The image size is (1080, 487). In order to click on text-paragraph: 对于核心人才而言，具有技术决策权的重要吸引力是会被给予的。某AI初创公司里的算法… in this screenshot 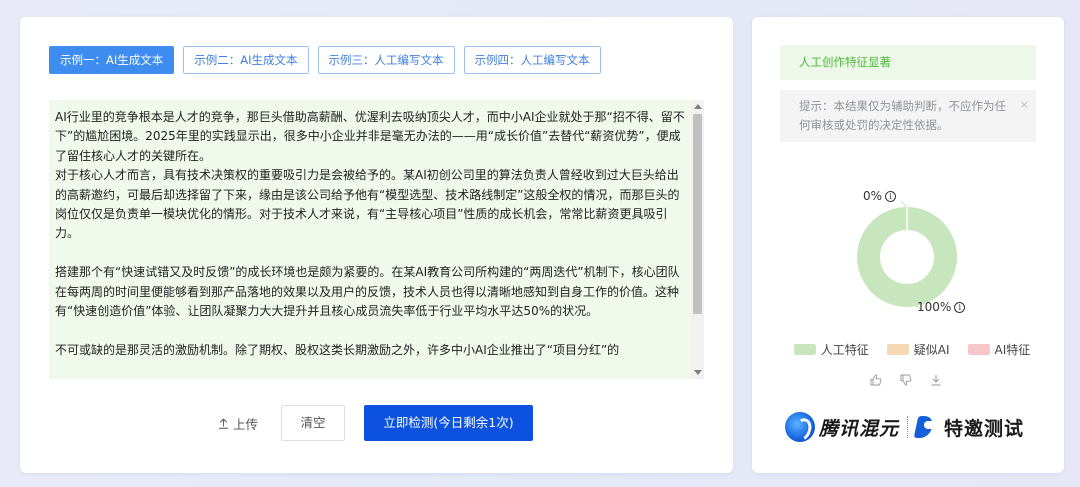, I will do `click(367, 204)`.